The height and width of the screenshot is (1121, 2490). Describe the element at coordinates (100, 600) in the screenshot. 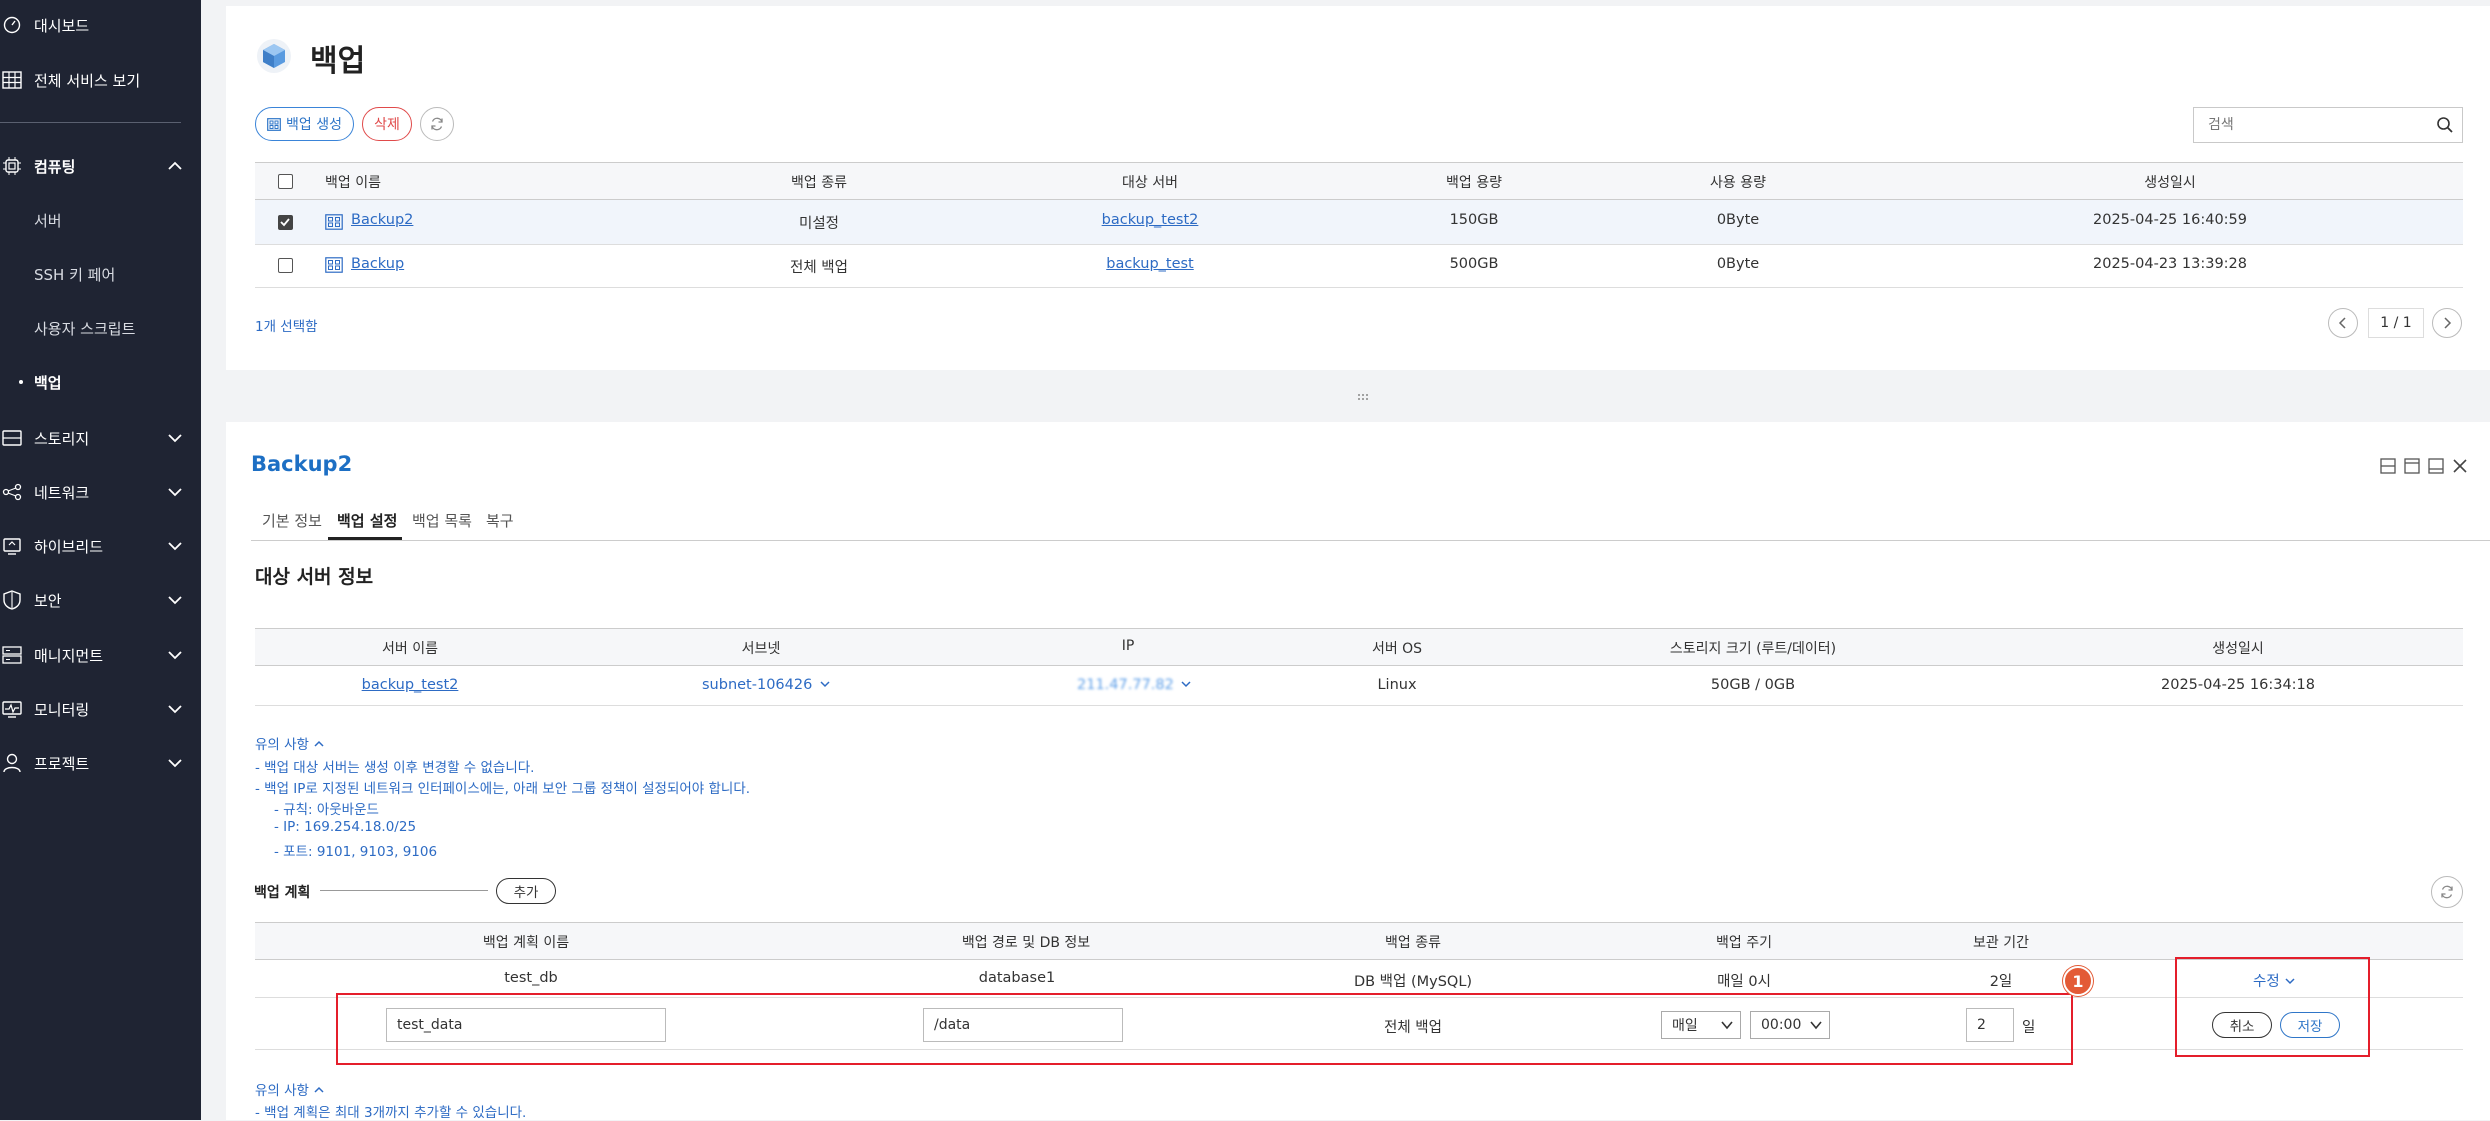

I see `sidebar-item-security: 보안` at that location.